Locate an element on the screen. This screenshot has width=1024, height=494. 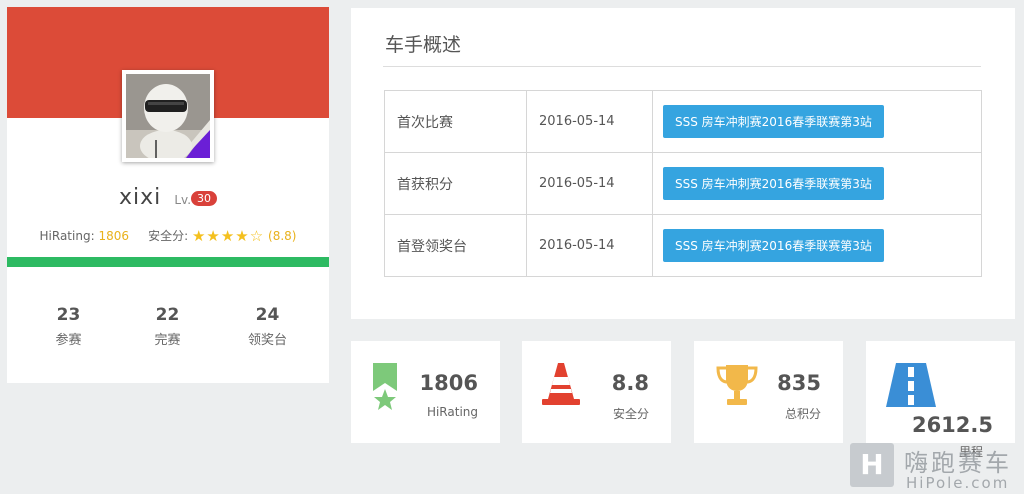
avatar-image is located at coordinates (168, 116).